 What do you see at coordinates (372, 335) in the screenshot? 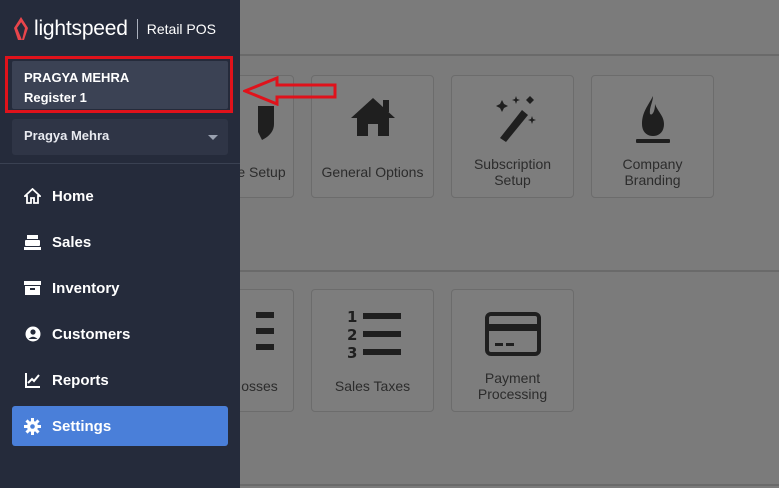
I see `numbered-list-icon: 1 2 3` at bounding box center [372, 335].